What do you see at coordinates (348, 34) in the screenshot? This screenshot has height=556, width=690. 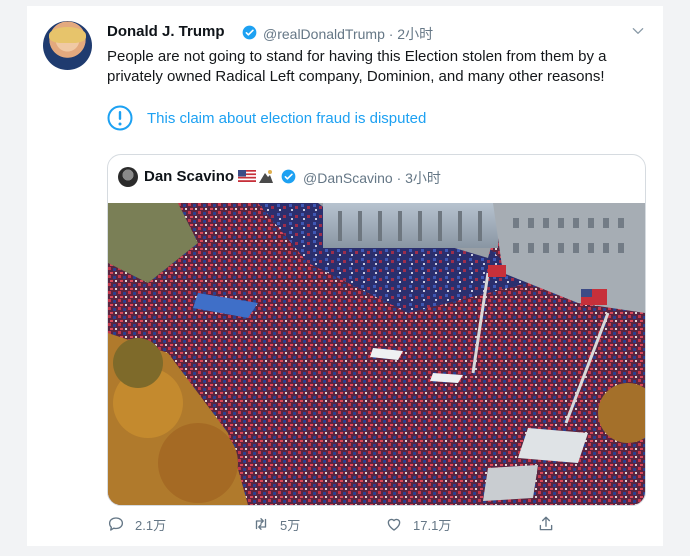 I see `author-handle-time: @realDonaldTrump · 2小时` at bounding box center [348, 34].